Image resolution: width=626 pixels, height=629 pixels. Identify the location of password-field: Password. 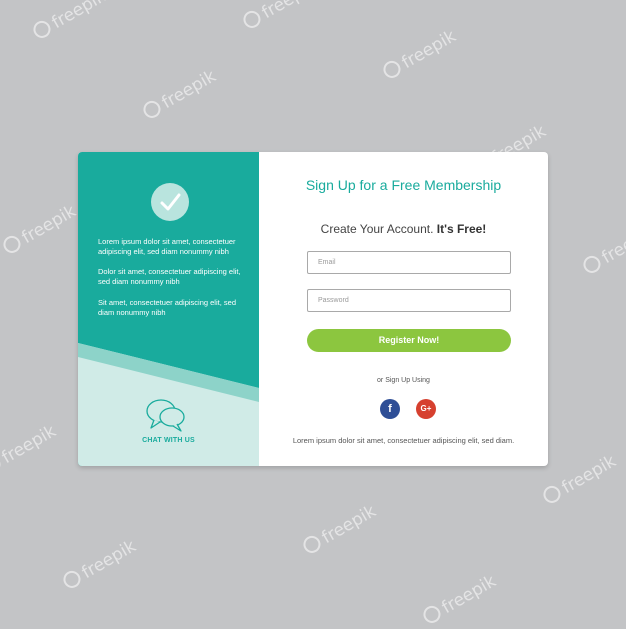
(409, 300).